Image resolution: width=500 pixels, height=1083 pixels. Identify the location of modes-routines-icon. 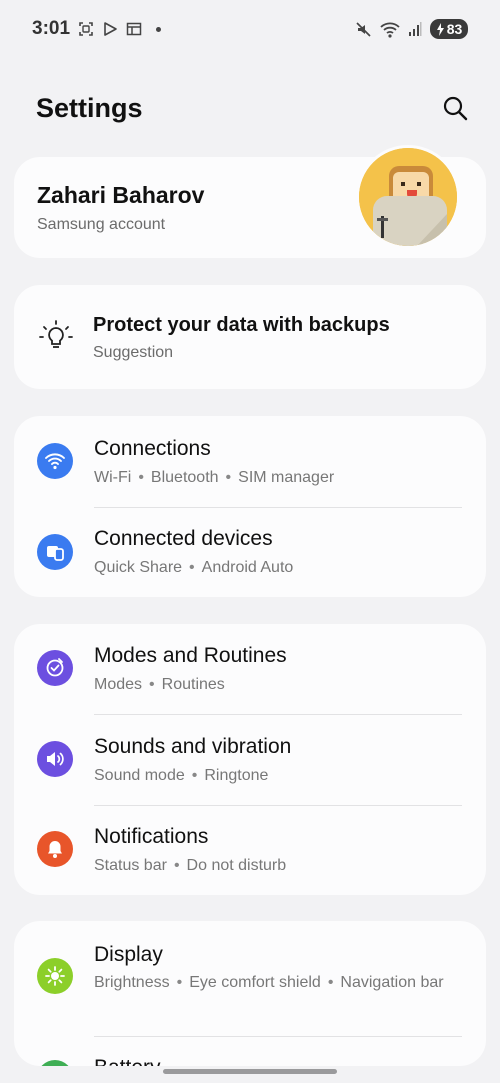
(55, 668).